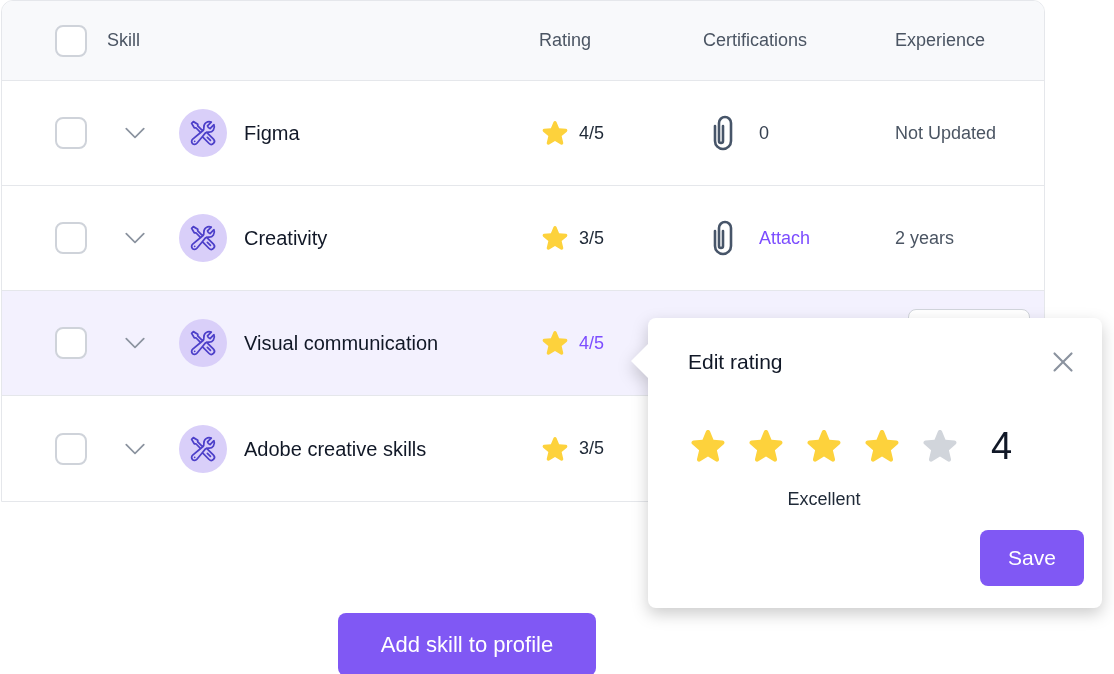  I want to click on save-button: Save, so click(1032, 558).